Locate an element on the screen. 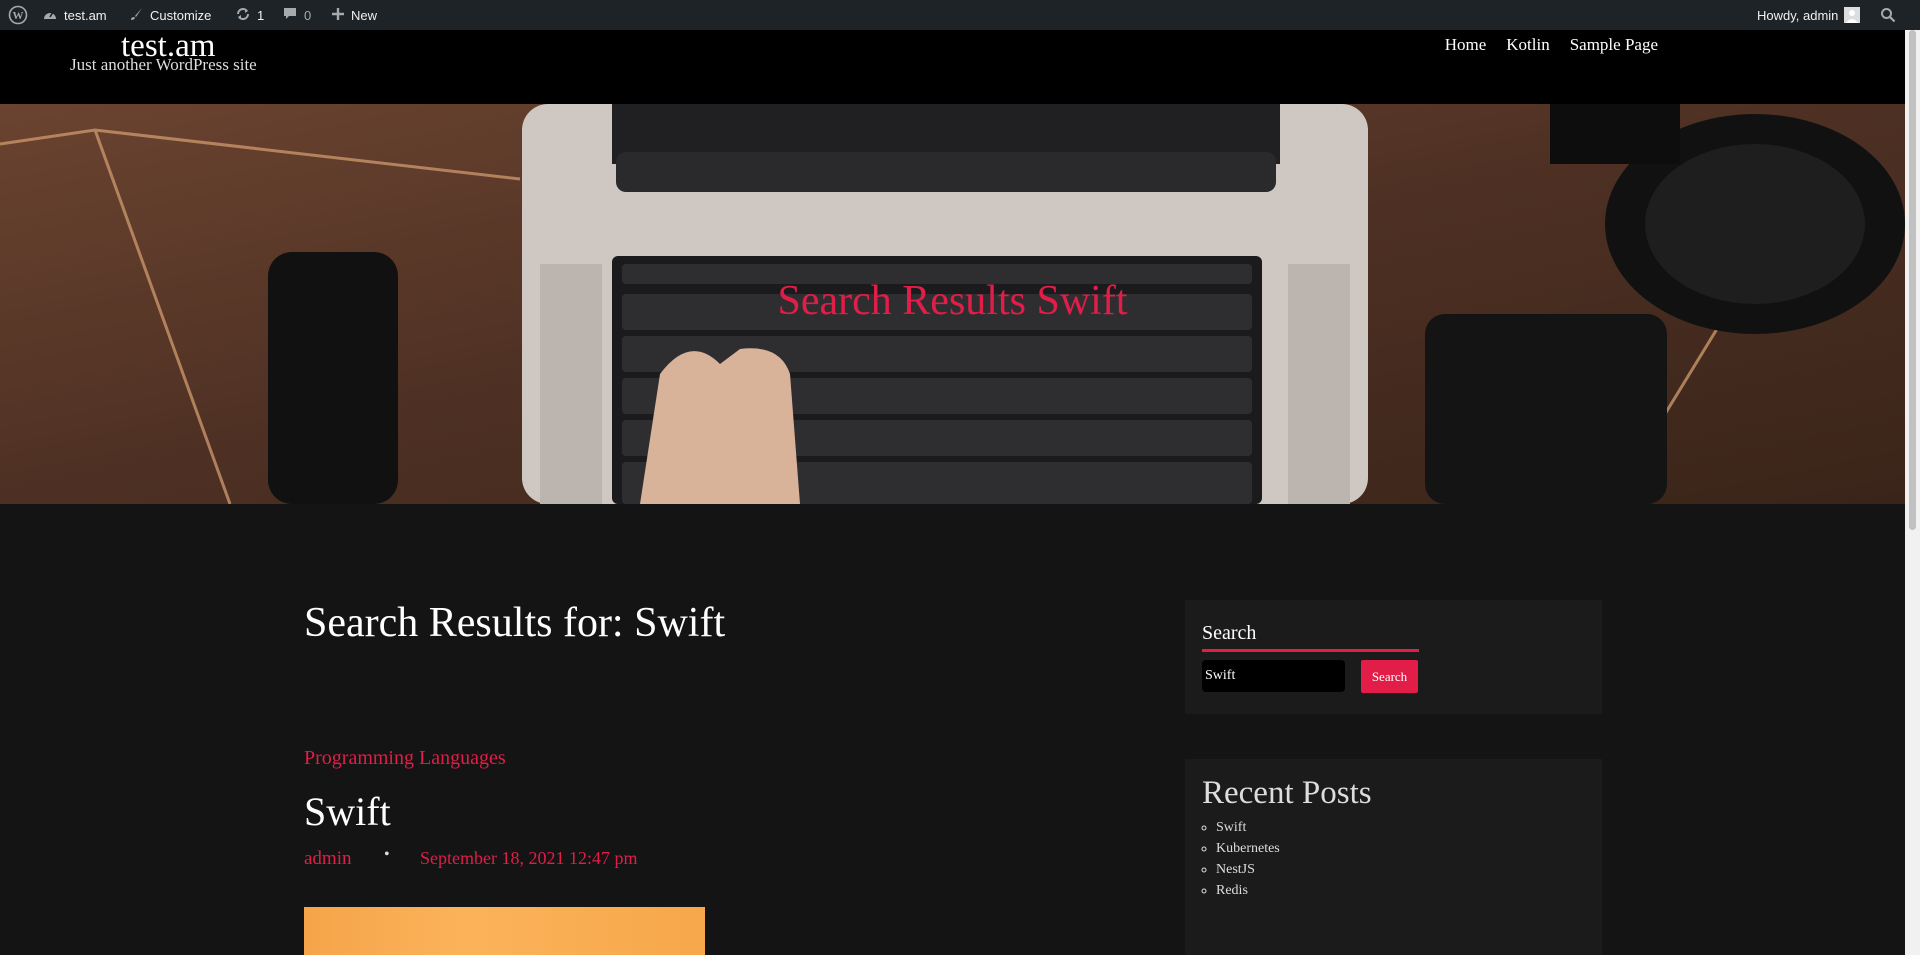  account-menu: Howdy, admin is located at coordinates (1809, 15).